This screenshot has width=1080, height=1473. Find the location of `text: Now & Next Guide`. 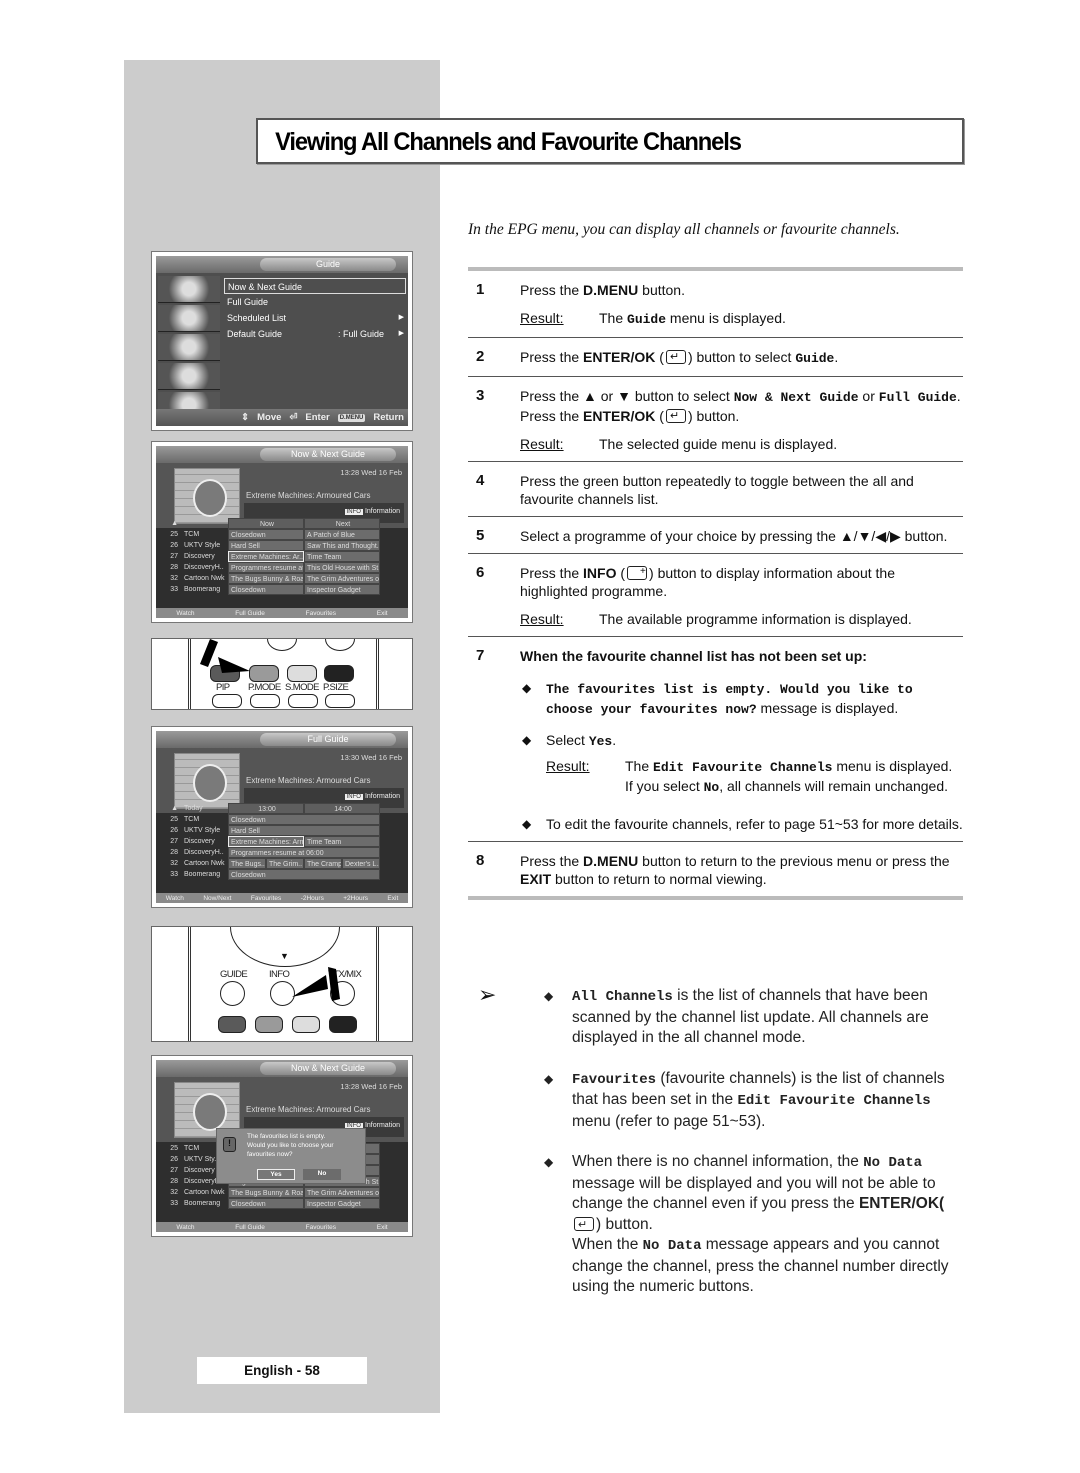

text: Now & Next Guide is located at coordinates (796, 397).